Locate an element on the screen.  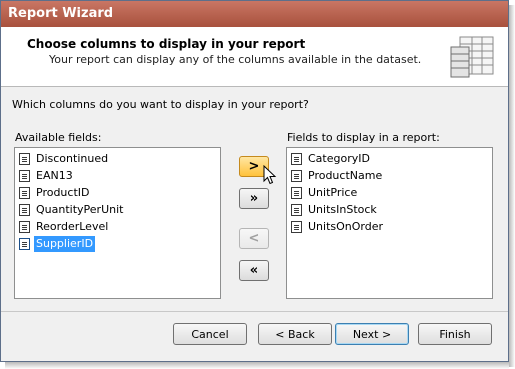
footer-divider is located at coordinates (254, 311).